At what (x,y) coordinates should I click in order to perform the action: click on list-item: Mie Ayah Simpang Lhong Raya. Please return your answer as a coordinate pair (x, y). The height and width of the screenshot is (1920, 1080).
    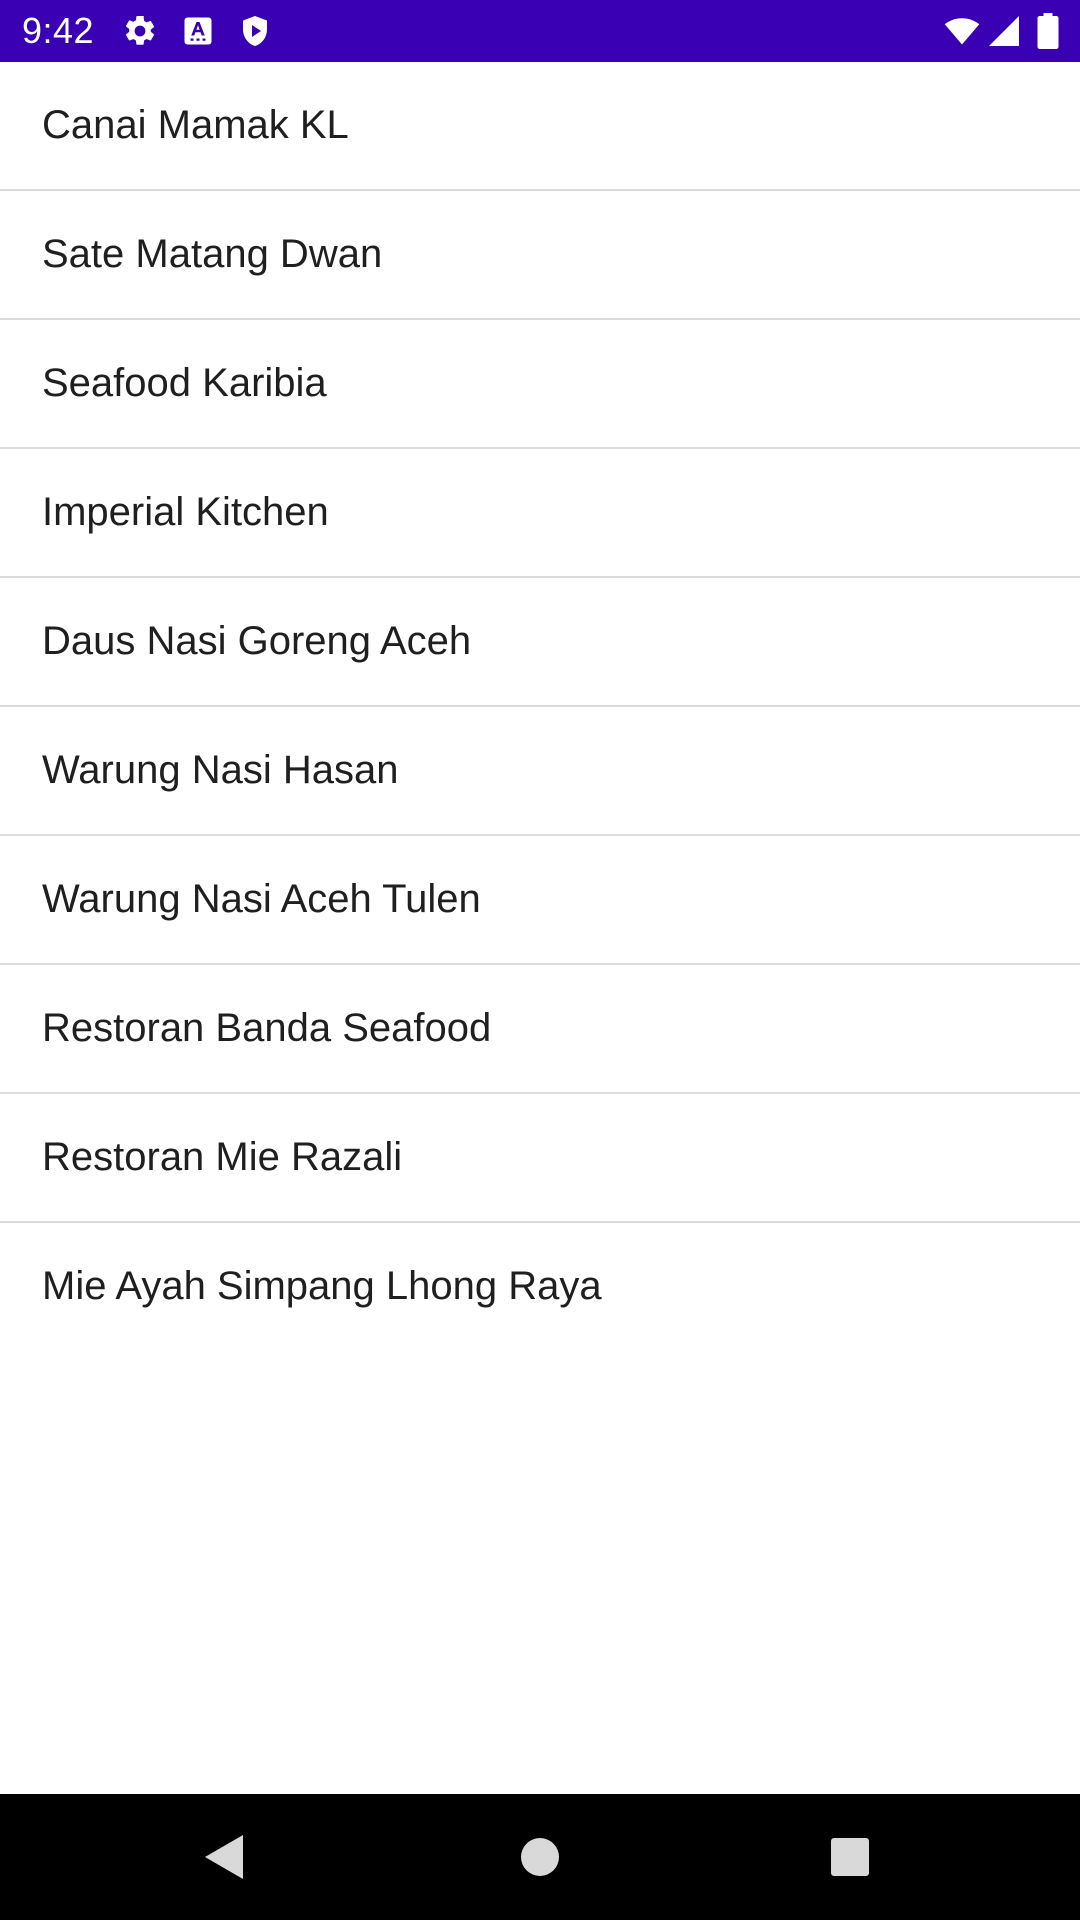
    Looking at the image, I should click on (540, 1287).